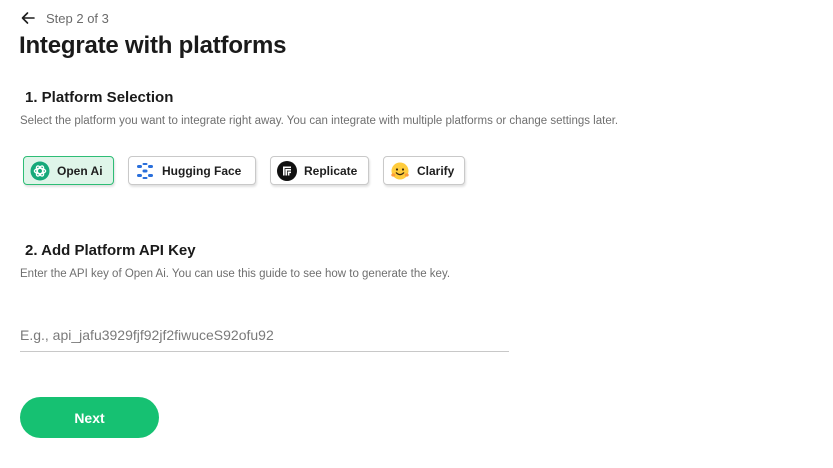 Image resolution: width=833 pixels, height=468 pixels. I want to click on platform-selection-title: 1. Platform Selection, so click(99, 97).